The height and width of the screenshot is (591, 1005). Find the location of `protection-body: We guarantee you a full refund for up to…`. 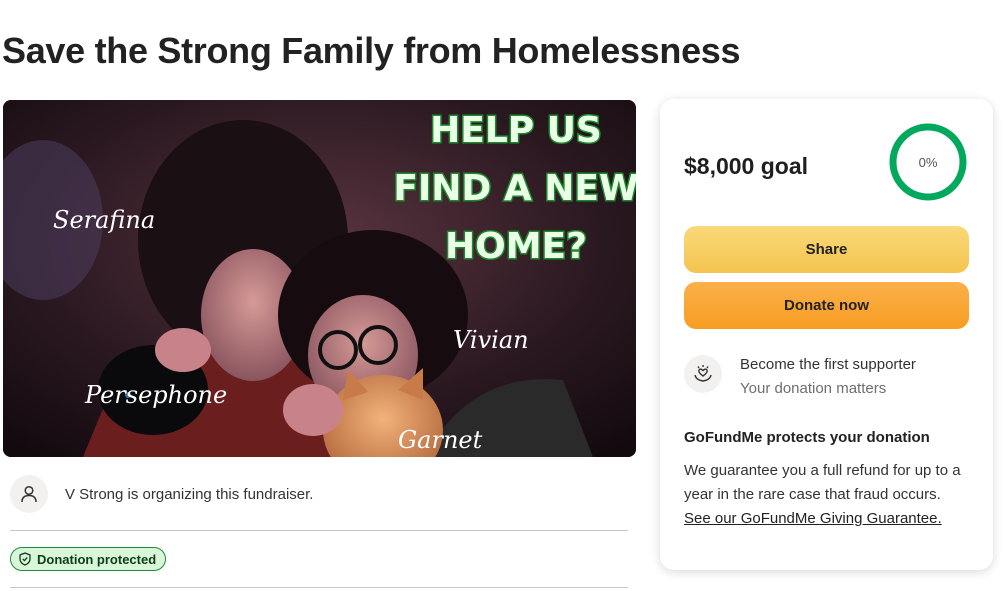

protection-body: We guarantee you a full refund for up to… is located at coordinates (831, 495).